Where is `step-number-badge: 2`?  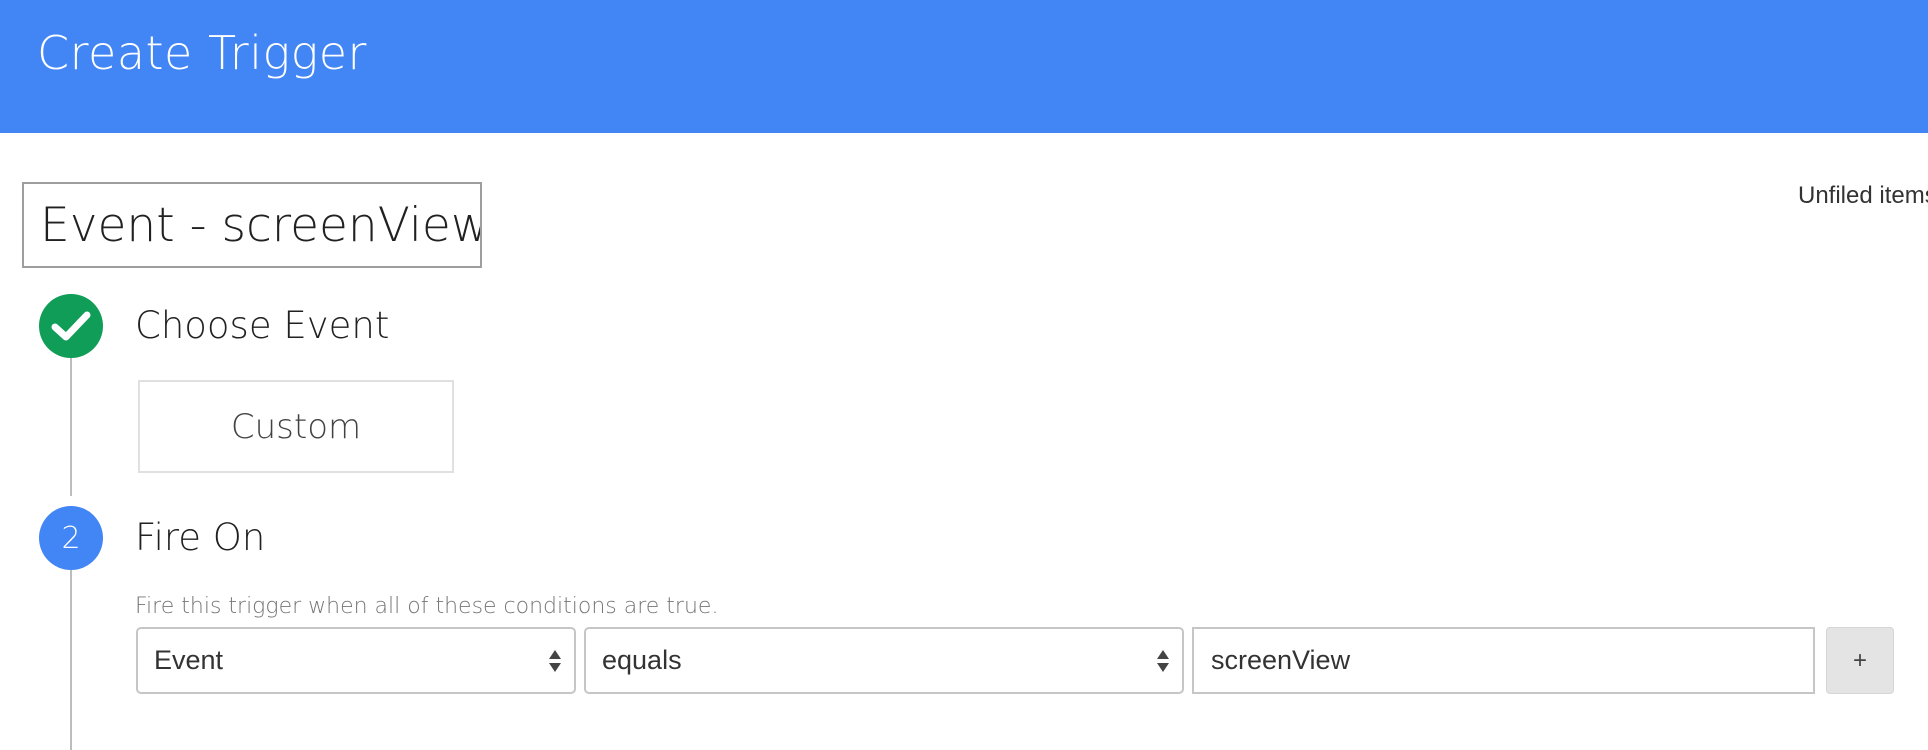 step-number-badge: 2 is located at coordinates (71, 538).